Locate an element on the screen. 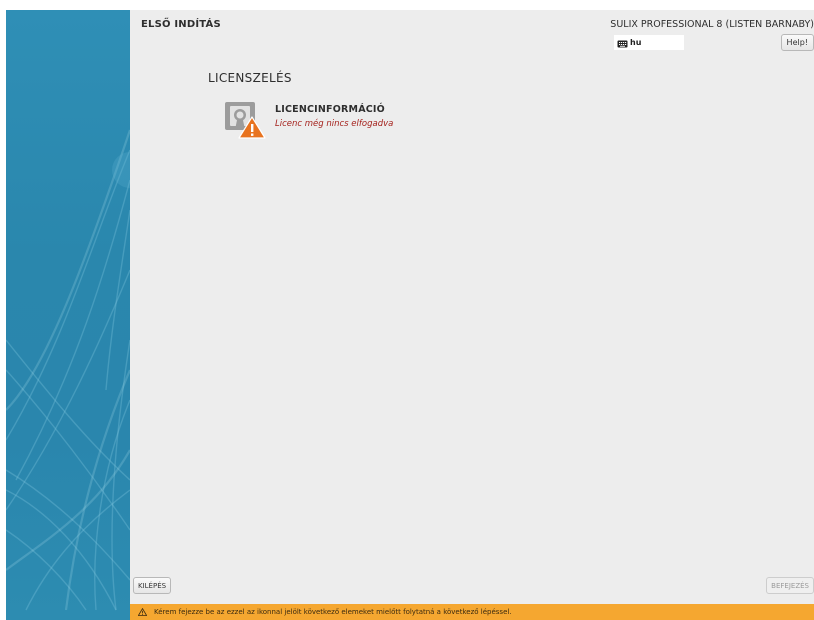  help-button: Help! is located at coordinates (797, 42).